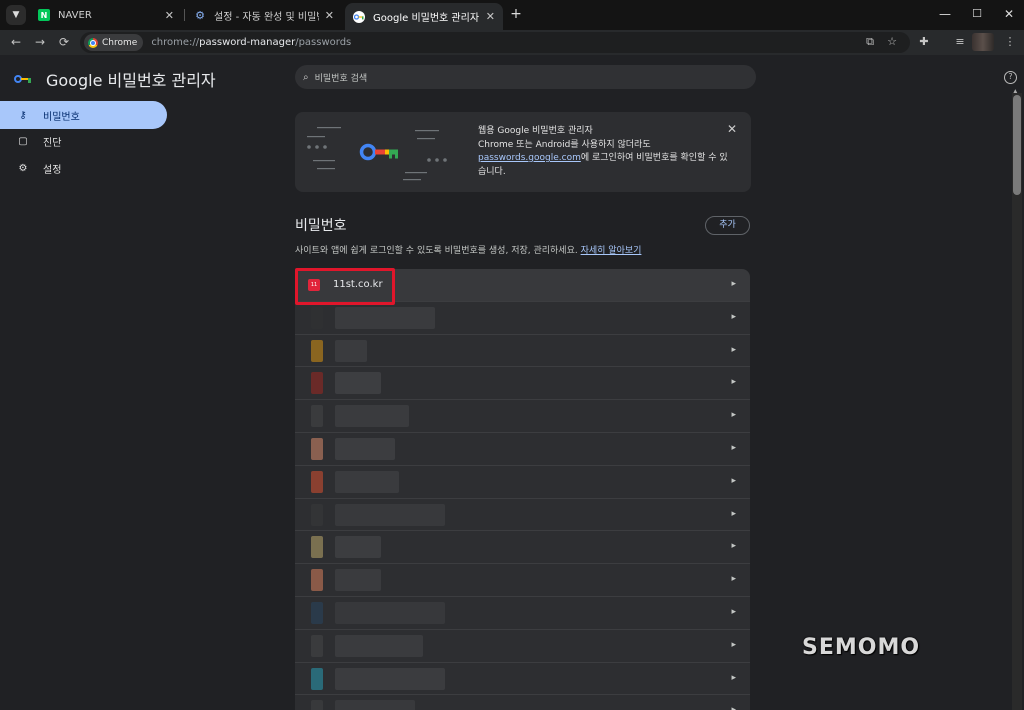  Describe the element at coordinates (924, 42) in the screenshot. I see `extensions-icon: ✚` at that location.